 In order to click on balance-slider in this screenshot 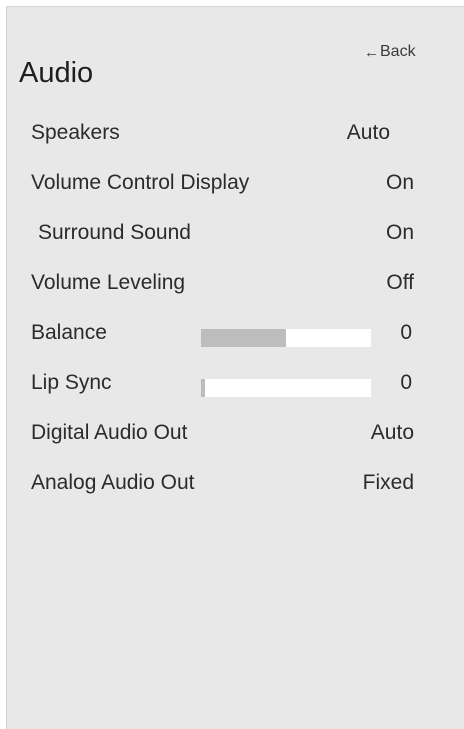, I will do `click(286, 338)`.